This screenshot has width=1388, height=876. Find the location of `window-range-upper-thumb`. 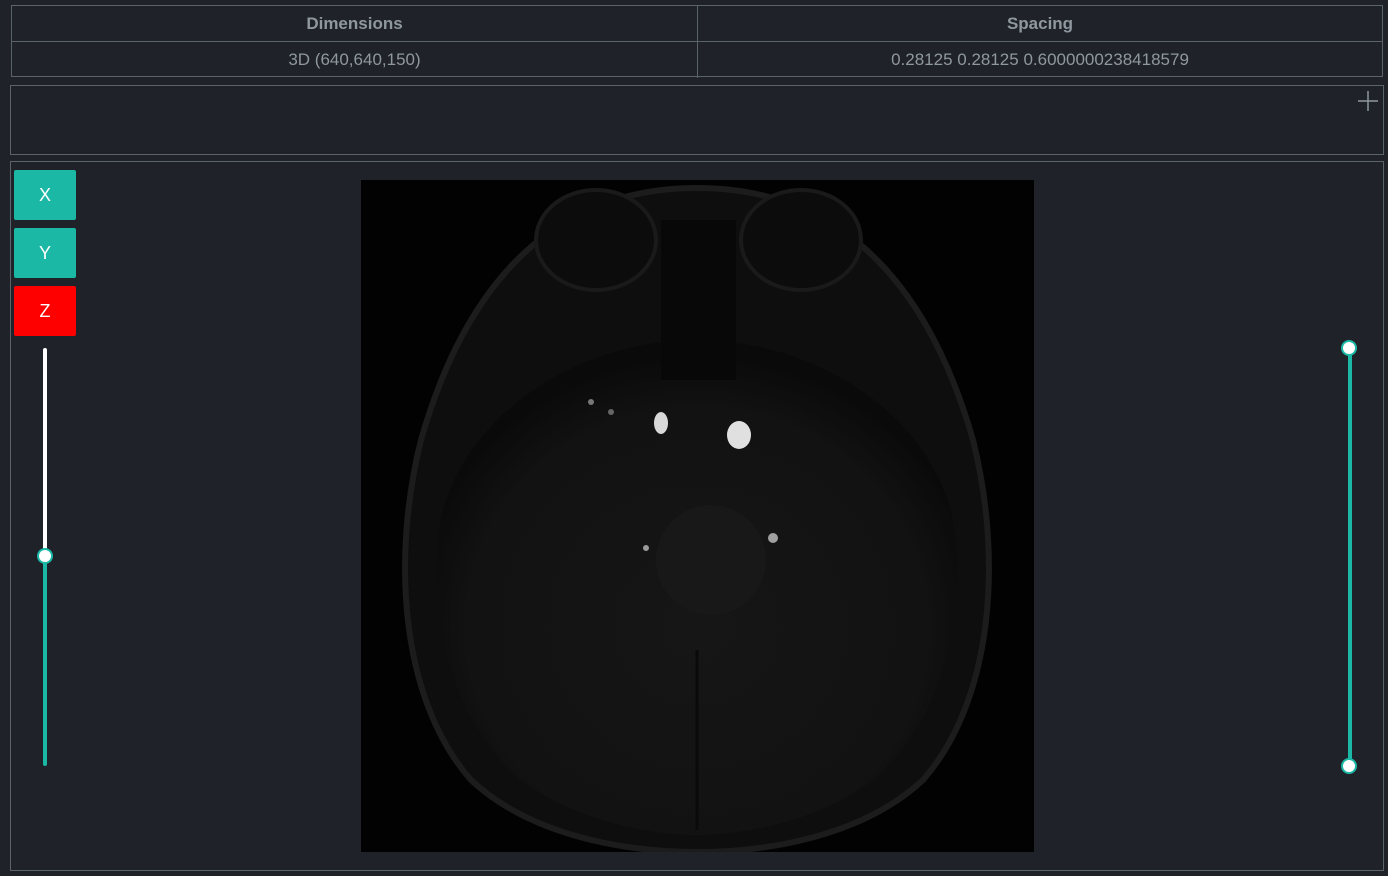

window-range-upper-thumb is located at coordinates (1349, 348).